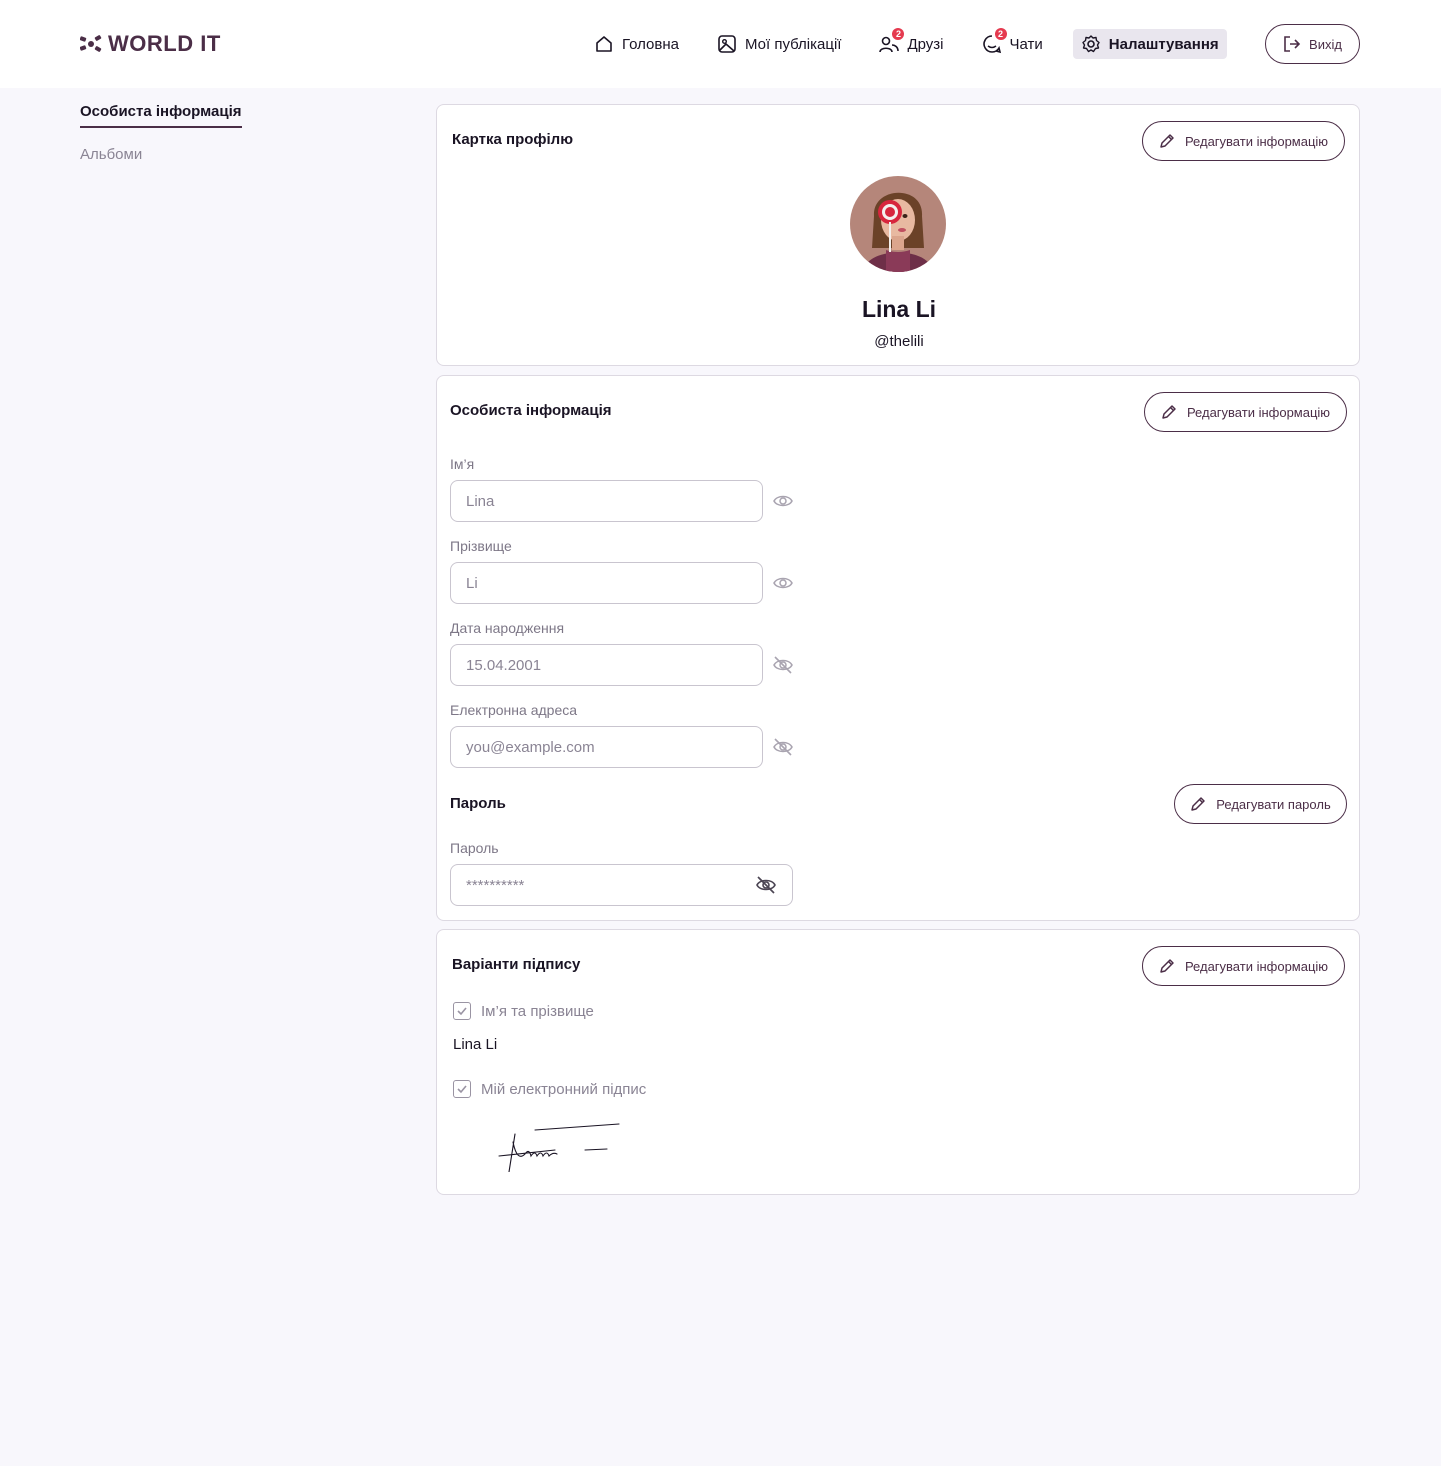 The image size is (1441, 1466). Describe the element at coordinates (537, 1011) in the screenshot. I see `checkbox-label: Ім’я та прізвище` at that location.